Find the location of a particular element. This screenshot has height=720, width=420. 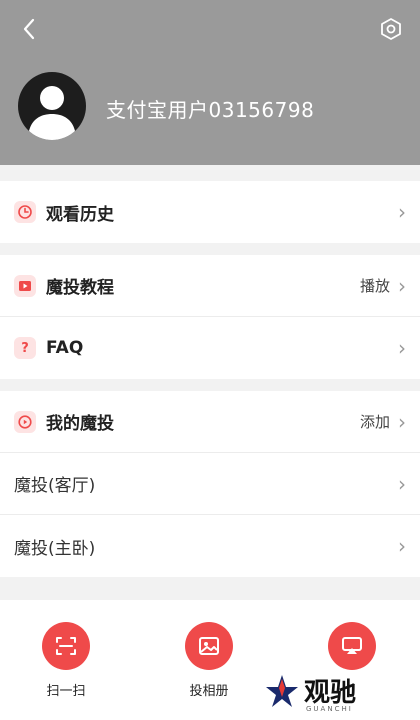

cast-circle-icon is located at coordinates (25, 421).